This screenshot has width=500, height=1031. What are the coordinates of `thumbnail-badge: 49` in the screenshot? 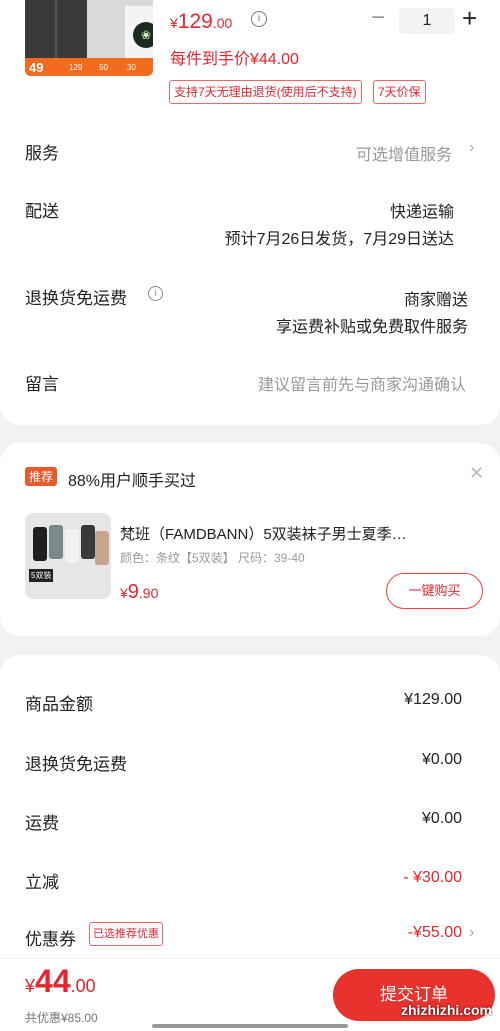 It's located at (36, 67).